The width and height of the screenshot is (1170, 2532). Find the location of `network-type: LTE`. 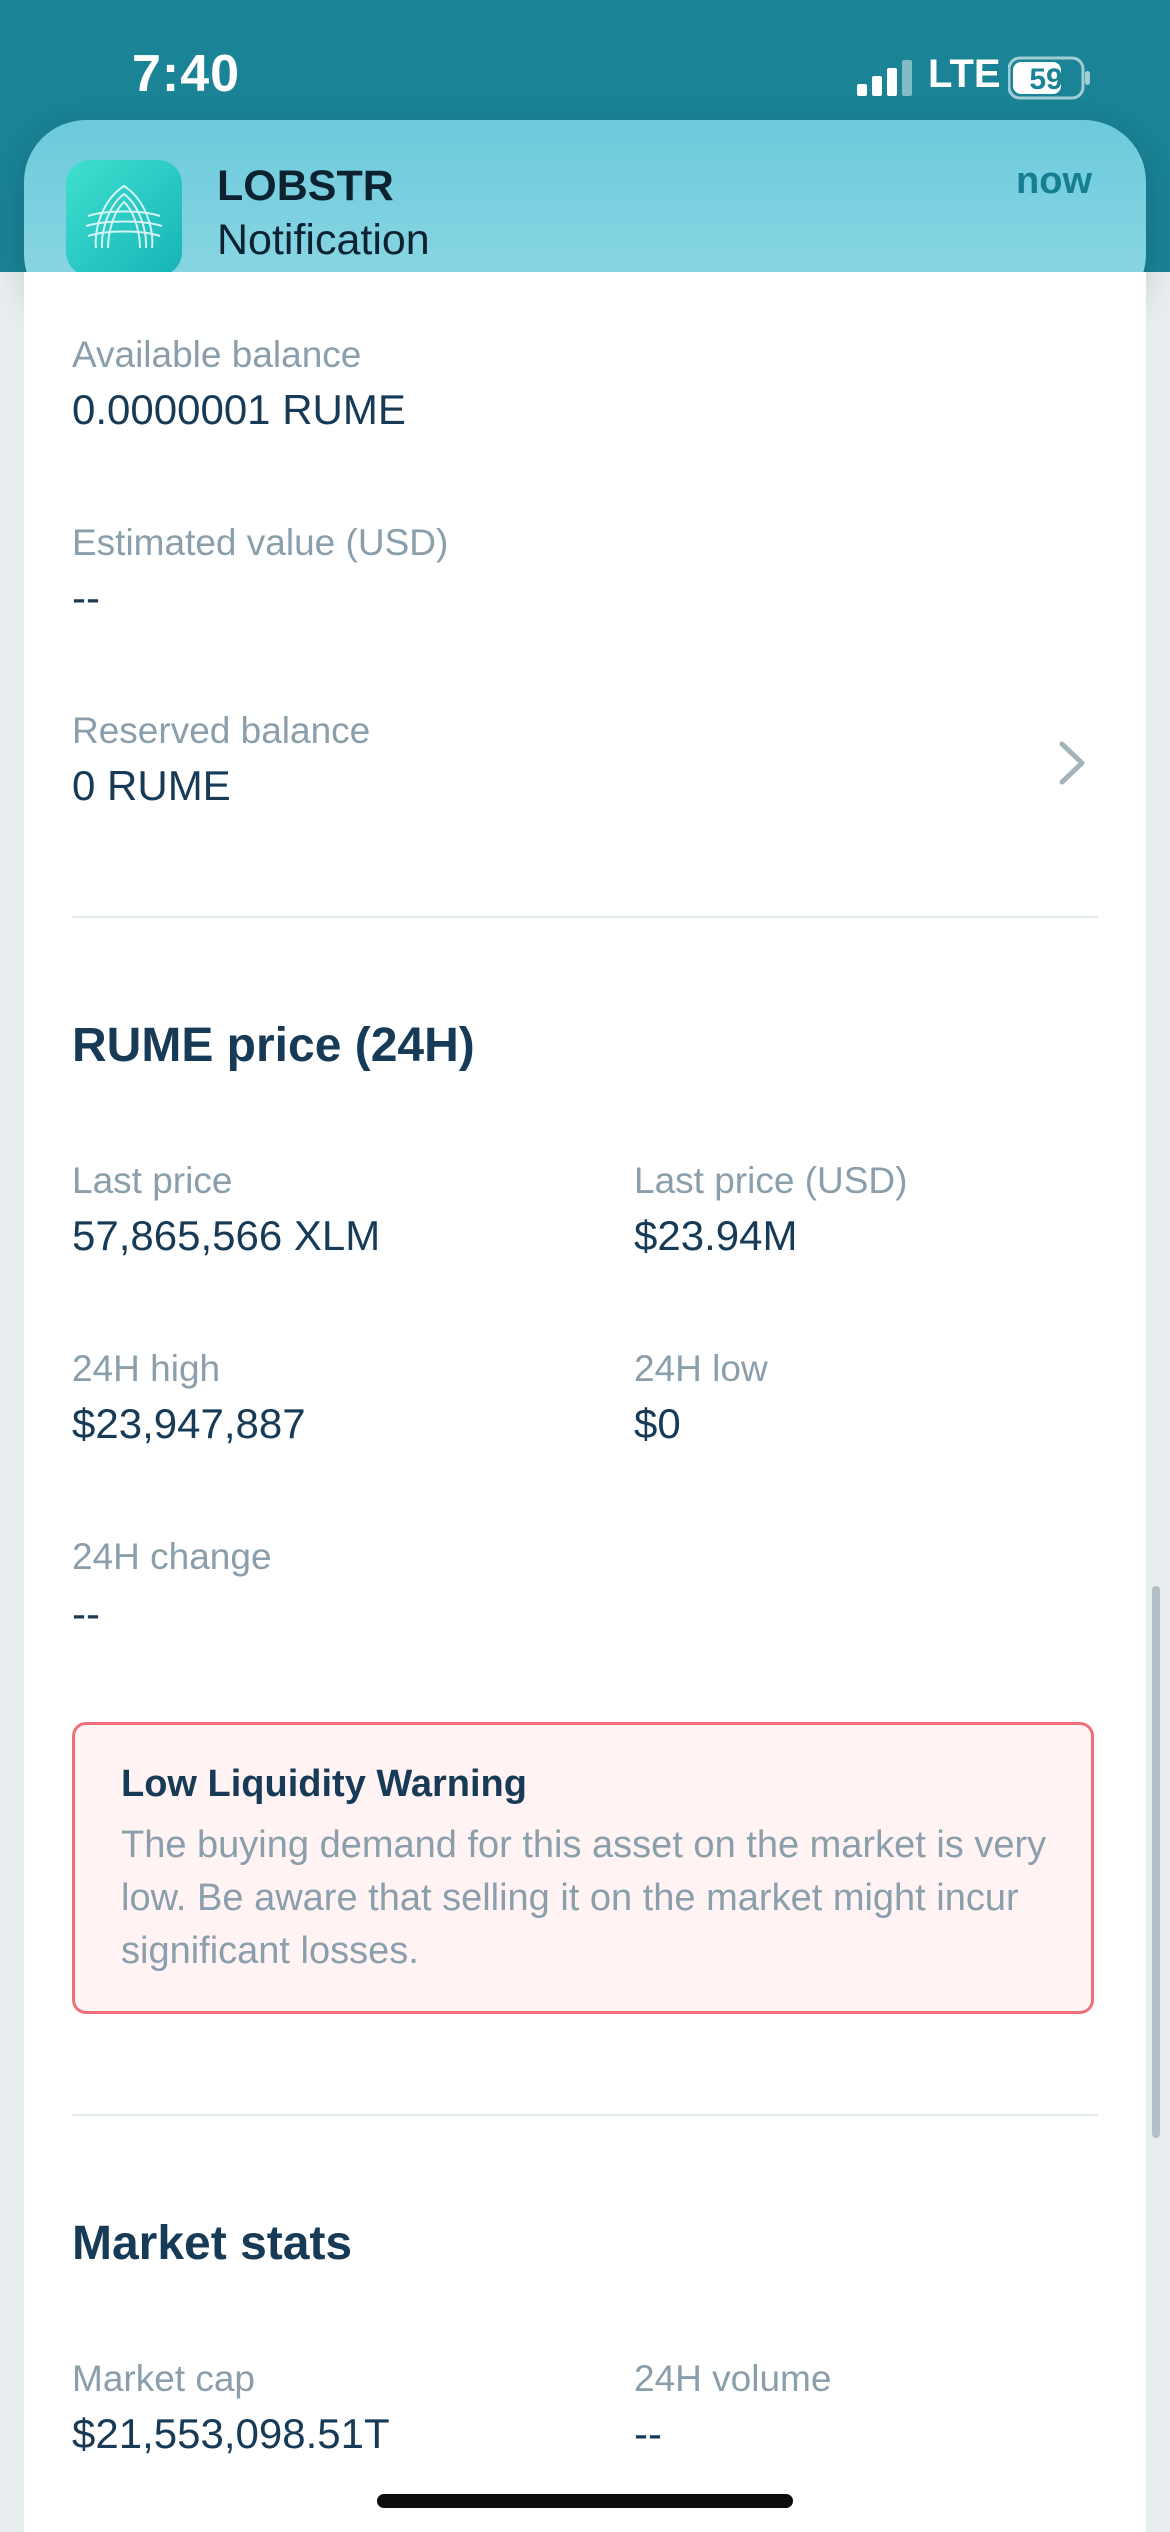

network-type: LTE is located at coordinates (964, 74).